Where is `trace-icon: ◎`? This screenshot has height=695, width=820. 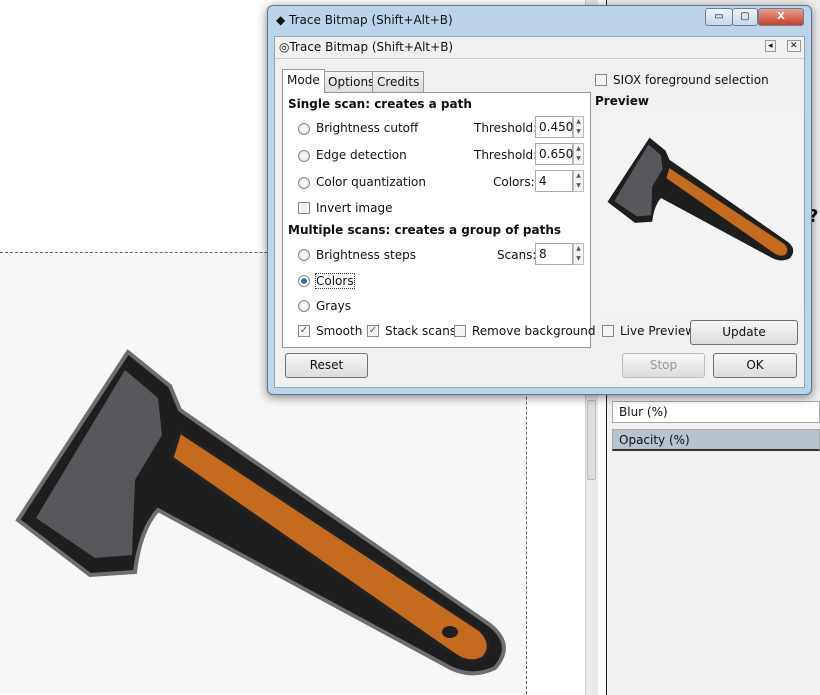
trace-icon: ◎ is located at coordinates (284, 47).